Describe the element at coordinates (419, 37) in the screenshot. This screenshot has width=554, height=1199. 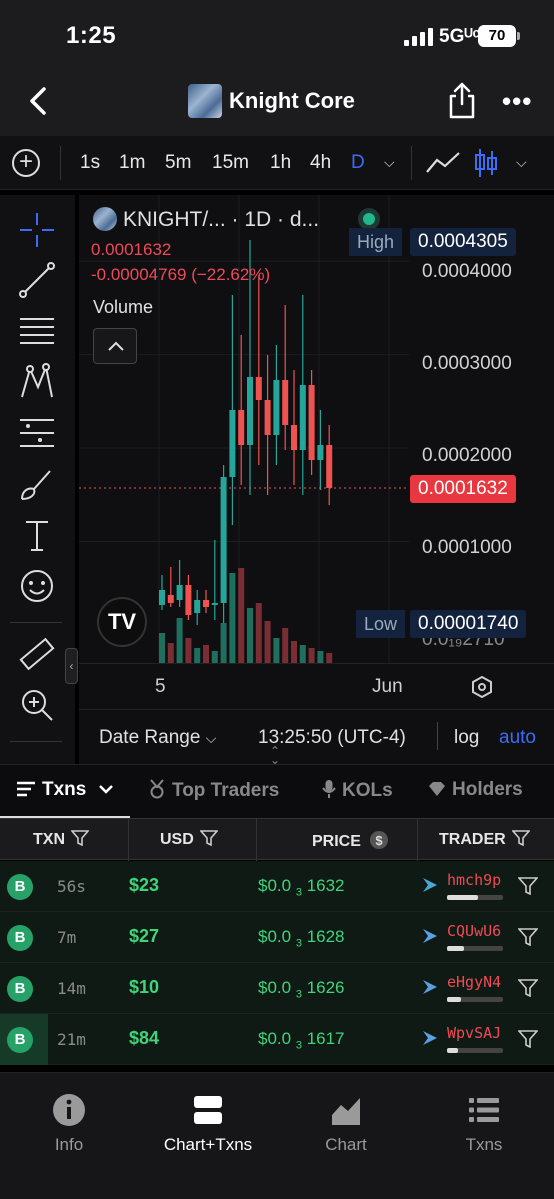
I see `signal-icon` at that location.